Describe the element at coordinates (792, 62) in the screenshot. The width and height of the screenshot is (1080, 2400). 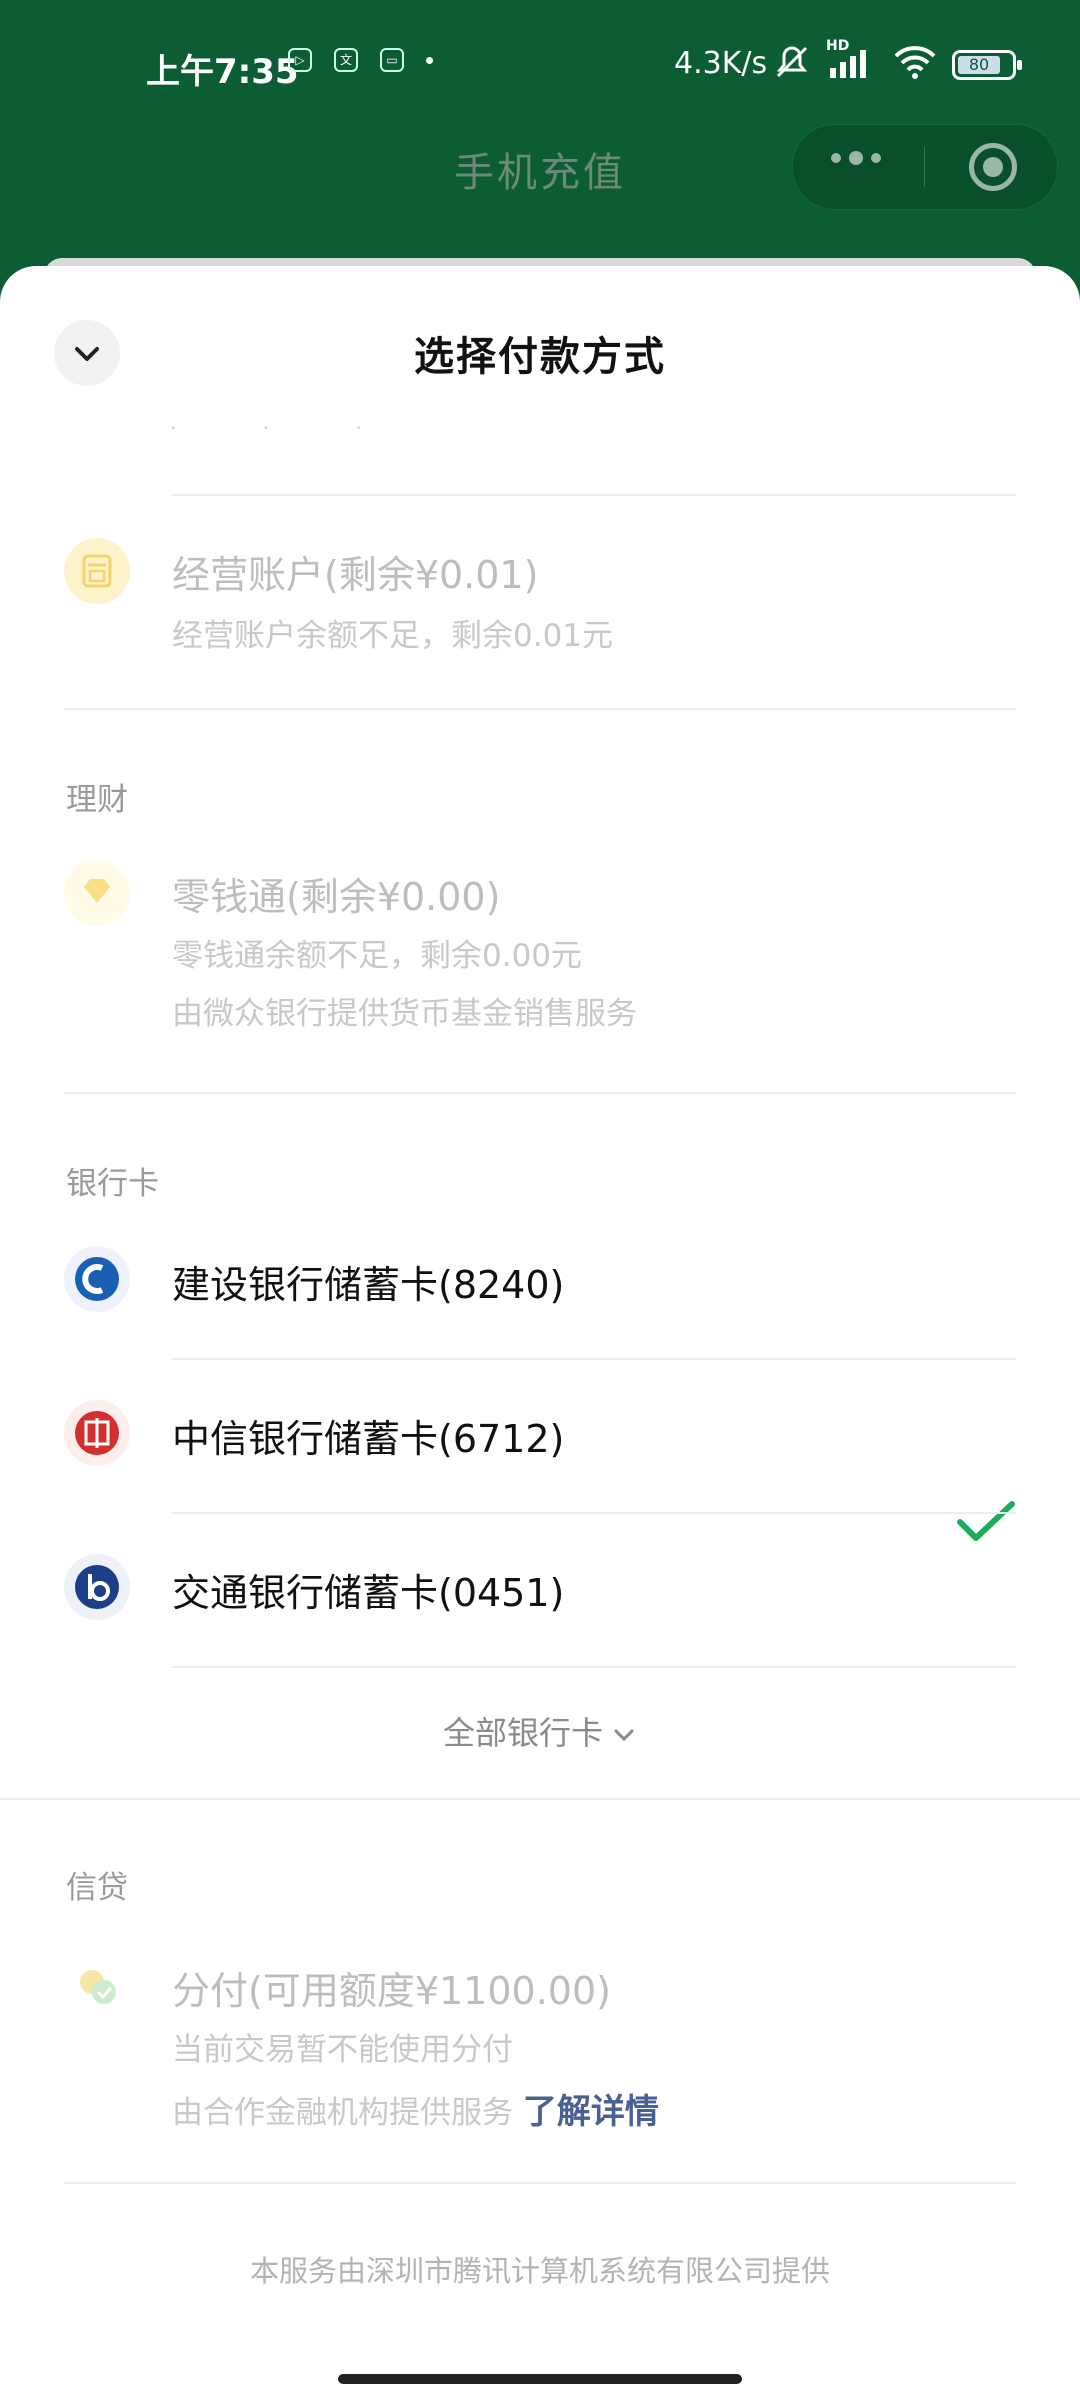
I see `mute-icon` at that location.